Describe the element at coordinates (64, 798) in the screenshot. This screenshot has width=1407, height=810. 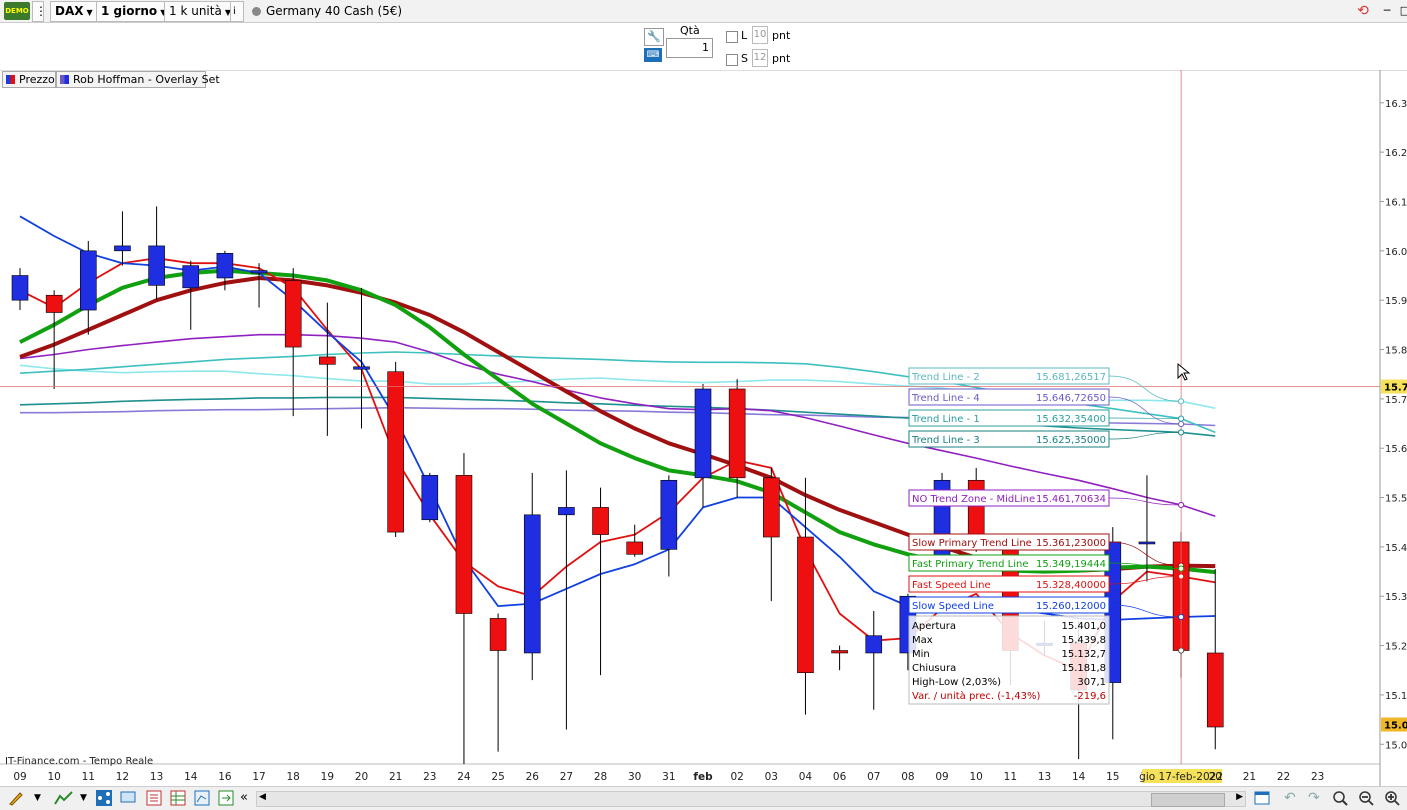
I see `indicator-icon` at that location.